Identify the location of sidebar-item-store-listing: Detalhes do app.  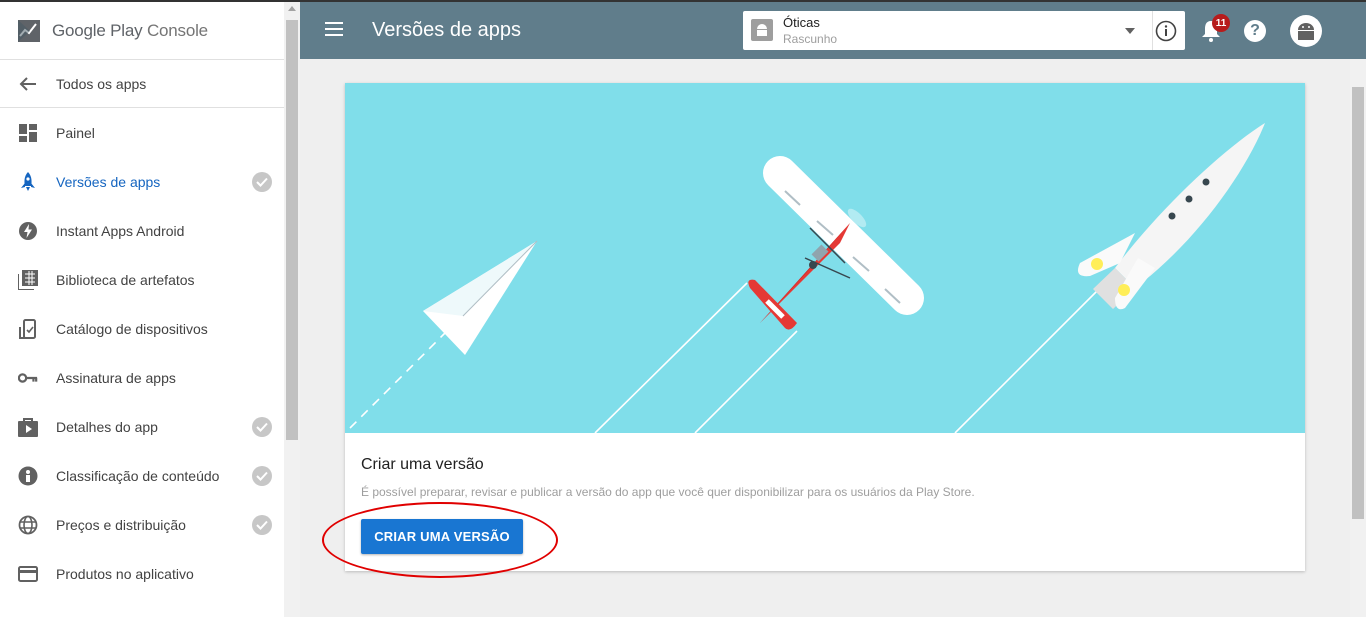
(142, 426).